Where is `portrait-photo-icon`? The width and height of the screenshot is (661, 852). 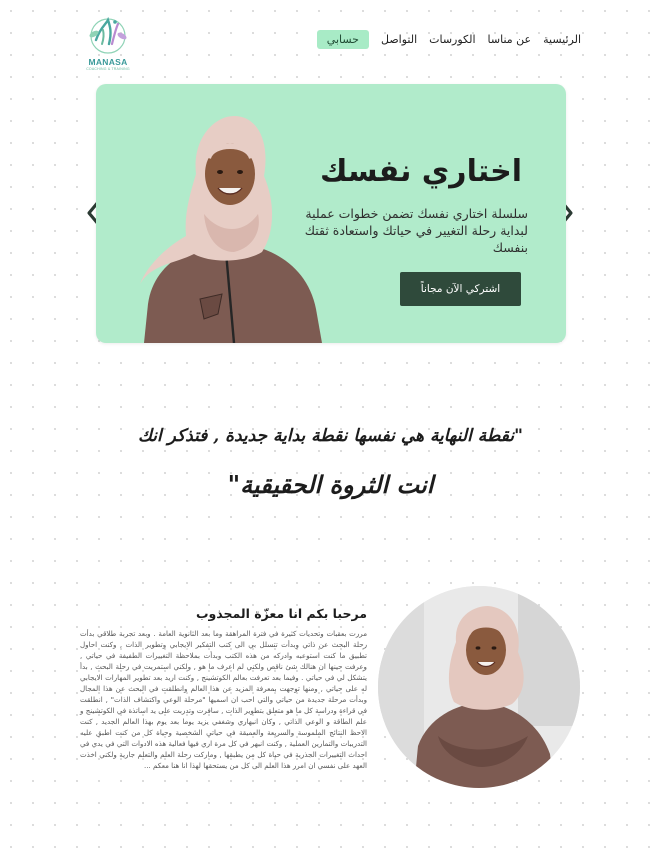
portrait-photo-icon is located at coordinates (479, 687).